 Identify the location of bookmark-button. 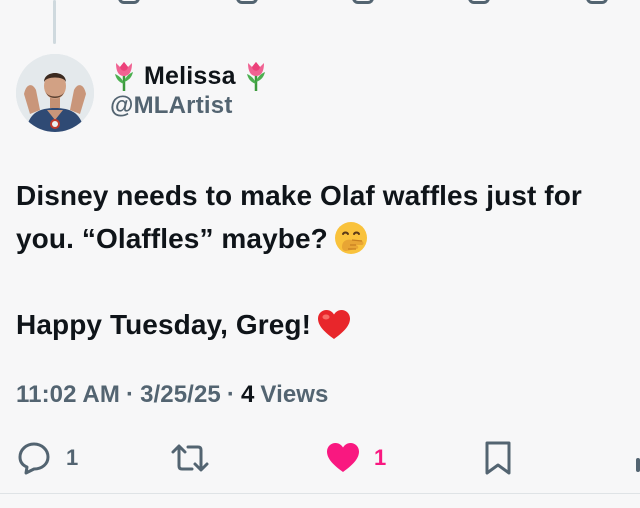
(498, 458).